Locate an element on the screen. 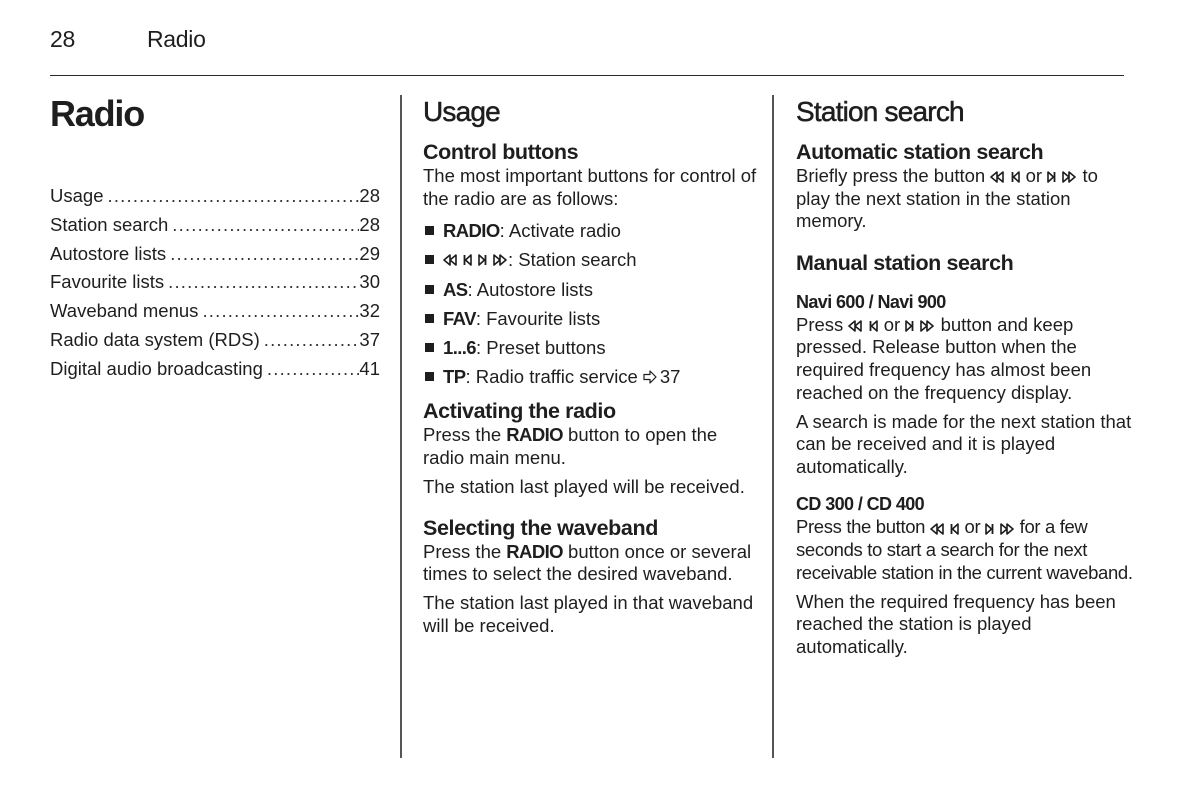 The width and height of the screenshot is (1200, 802). toc-label: Usage is located at coordinates (76, 196).